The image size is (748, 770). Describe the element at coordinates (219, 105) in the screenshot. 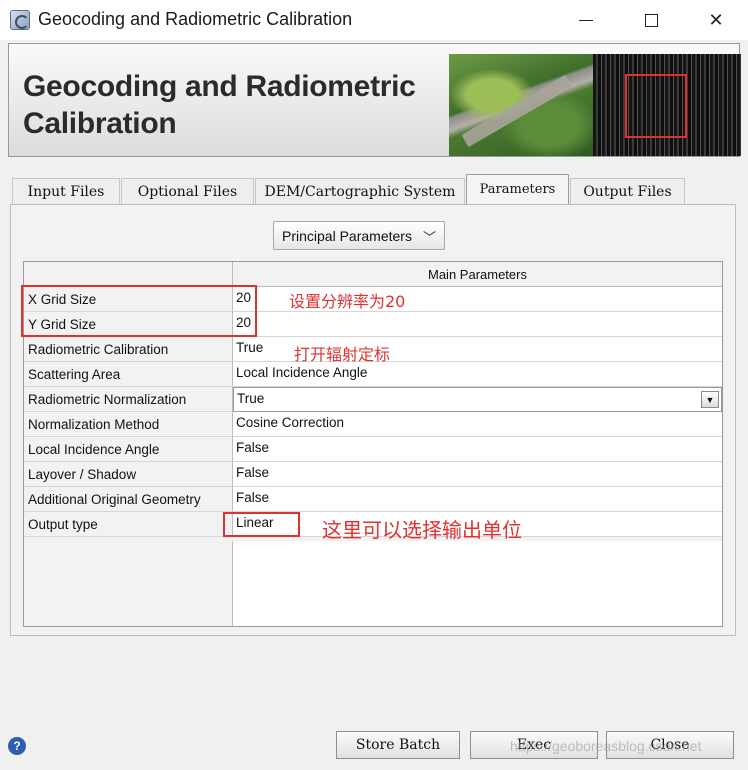

I see `banner-title: Geocoding and Radiometric Calibration` at that location.